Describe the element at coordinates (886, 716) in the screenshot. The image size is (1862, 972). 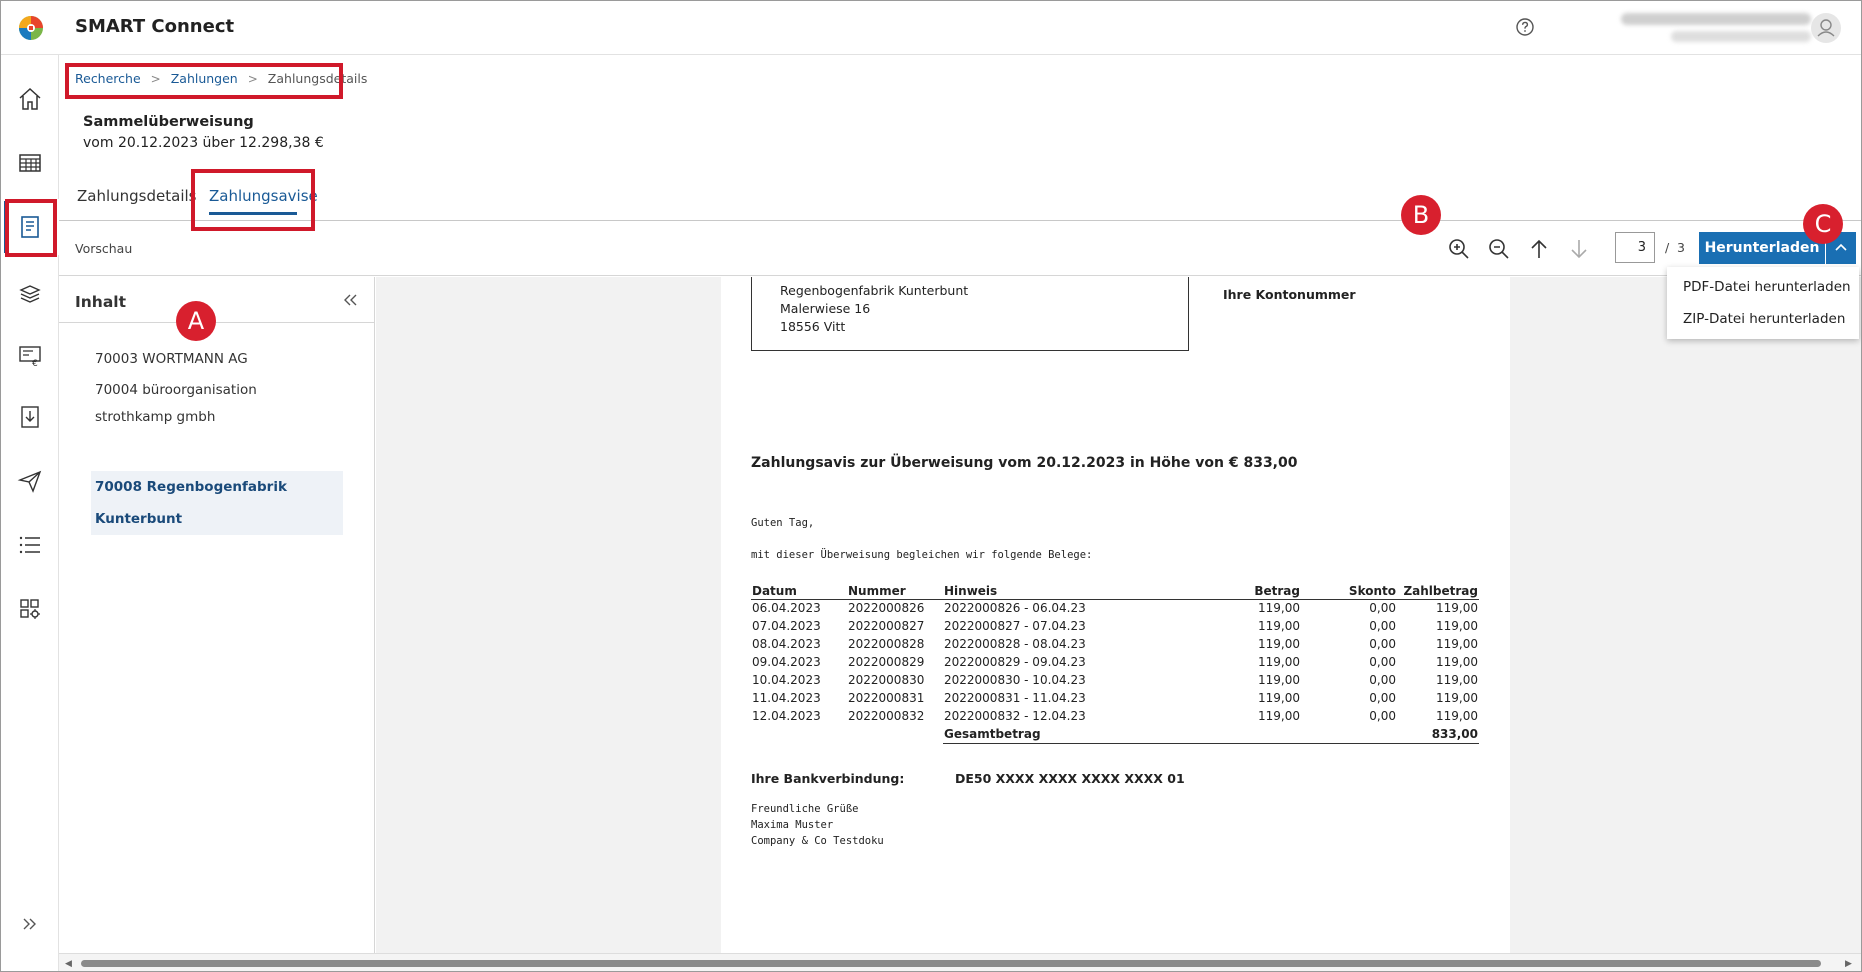
I see `table-cell: 2022000832` at that location.